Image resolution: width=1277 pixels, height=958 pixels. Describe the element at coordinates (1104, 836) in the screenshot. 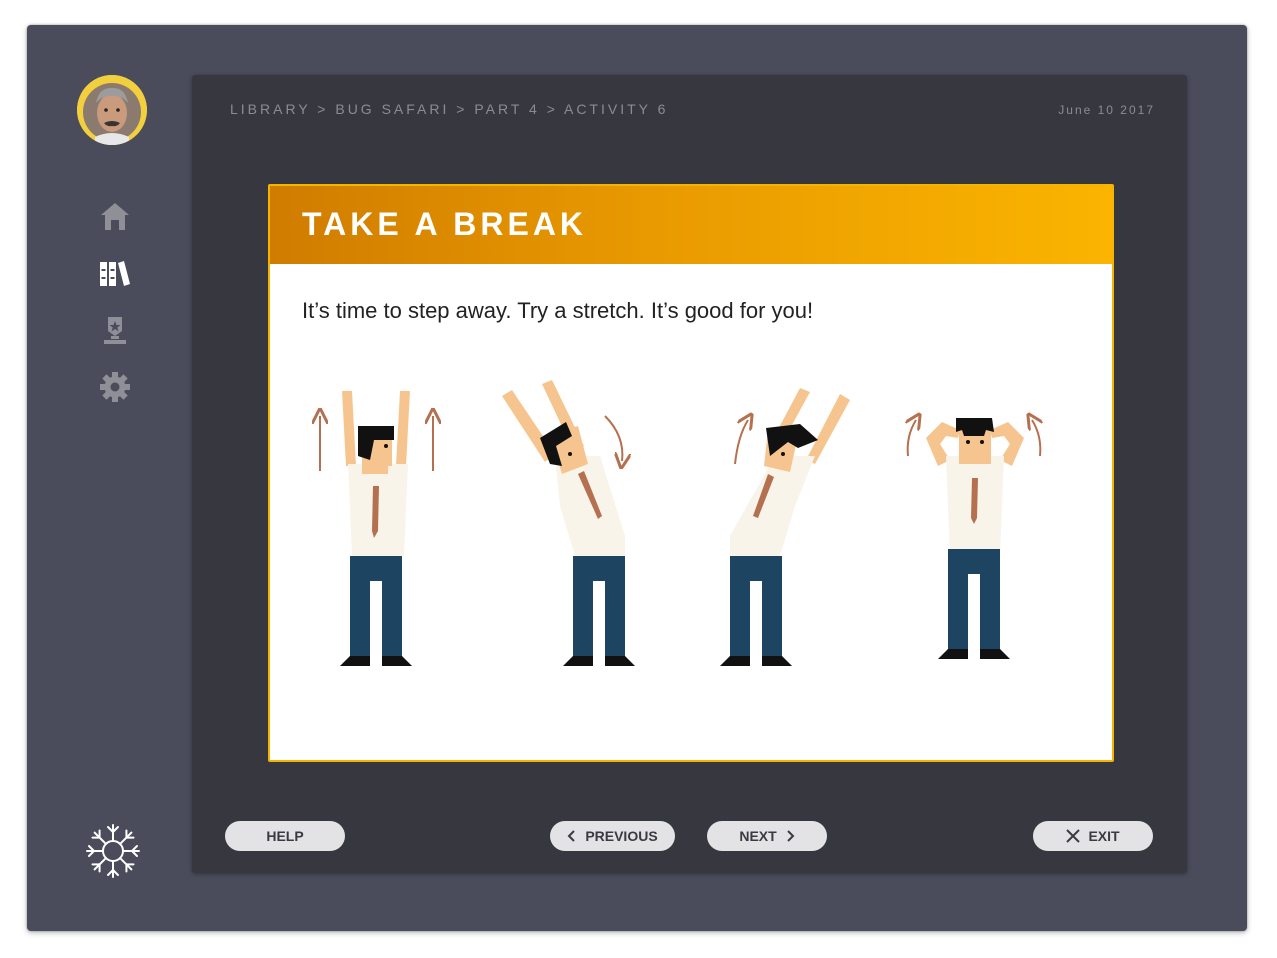

I see `exit-label: EXIT` at that location.